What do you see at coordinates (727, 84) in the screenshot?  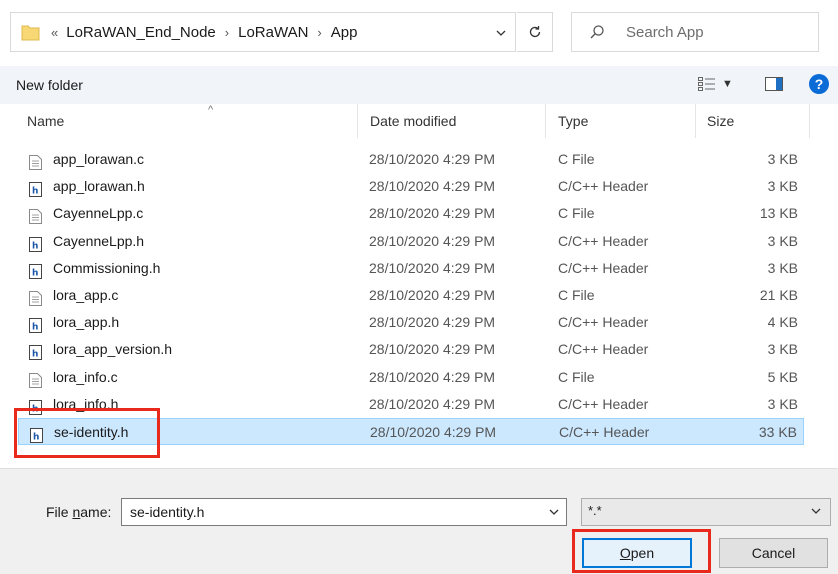 I see `view-dropdown-icon: ▼` at bounding box center [727, 84].